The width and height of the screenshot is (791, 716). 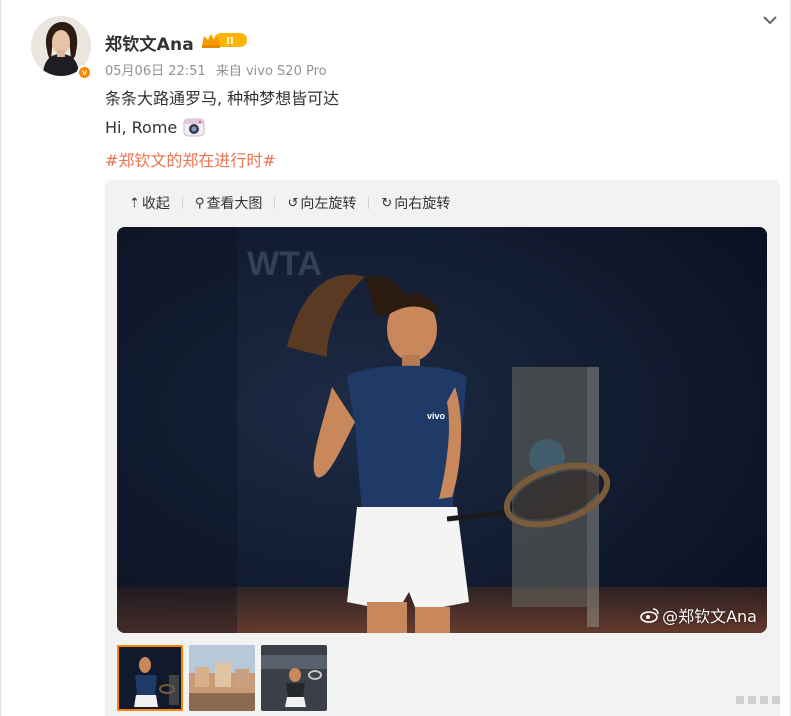 I want to click on post-text-rome: Hi, Rome, so click(x=141, y=127).